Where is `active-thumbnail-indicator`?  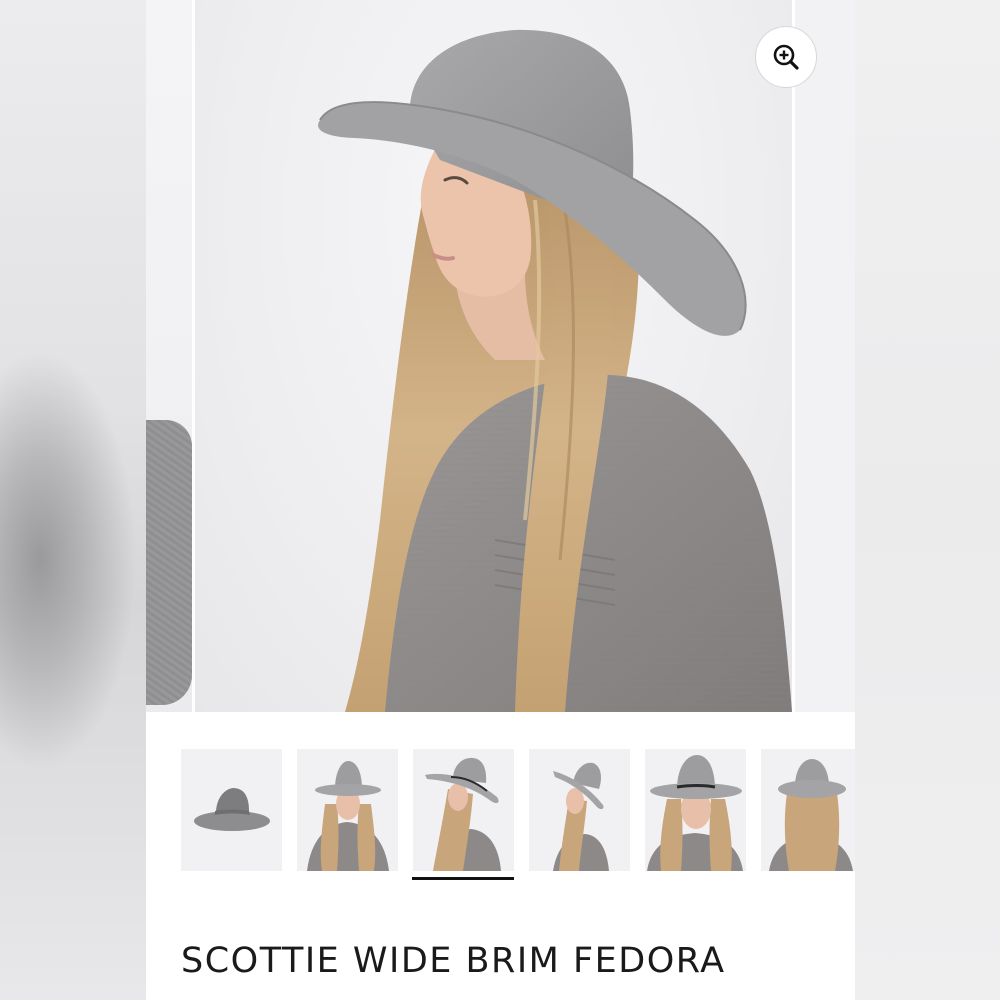 active-thumbnail-indicator is located at coordinates (463, 878).